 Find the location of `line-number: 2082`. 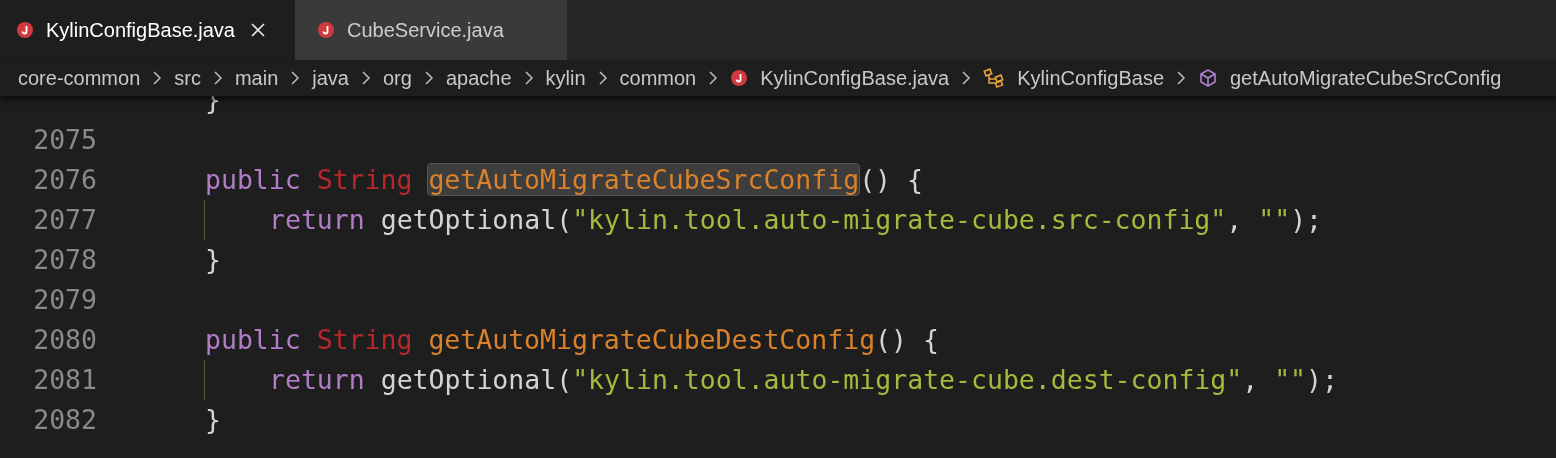

line-number: 2082 is located at coordinates (64, 420).